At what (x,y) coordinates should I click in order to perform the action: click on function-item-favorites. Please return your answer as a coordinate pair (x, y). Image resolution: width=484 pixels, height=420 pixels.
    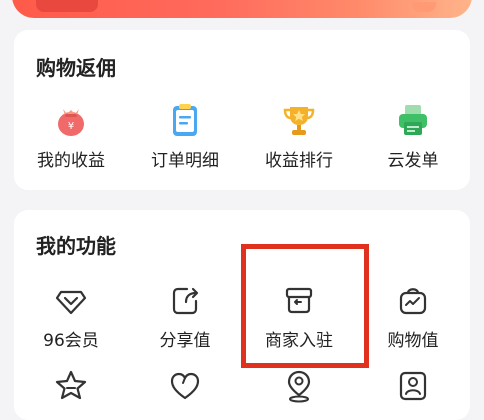
    Looking at the image, I should click on (71, 390).